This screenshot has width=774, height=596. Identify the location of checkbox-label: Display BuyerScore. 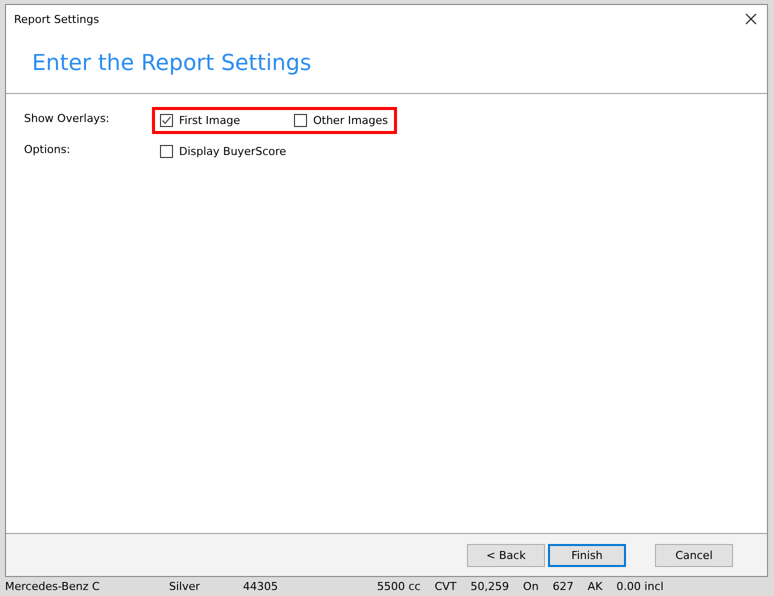
(232, 151).